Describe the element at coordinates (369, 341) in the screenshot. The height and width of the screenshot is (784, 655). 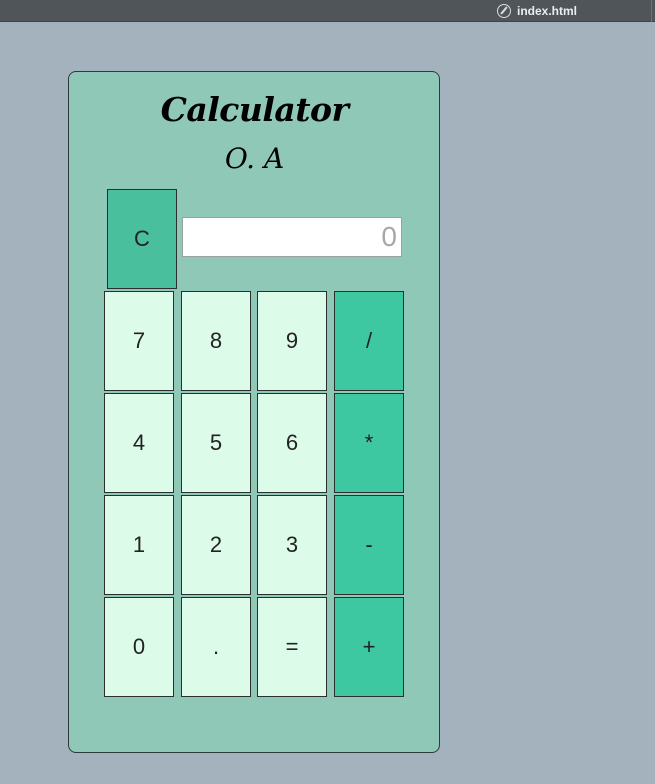
I see `key-divide: /` at that location.